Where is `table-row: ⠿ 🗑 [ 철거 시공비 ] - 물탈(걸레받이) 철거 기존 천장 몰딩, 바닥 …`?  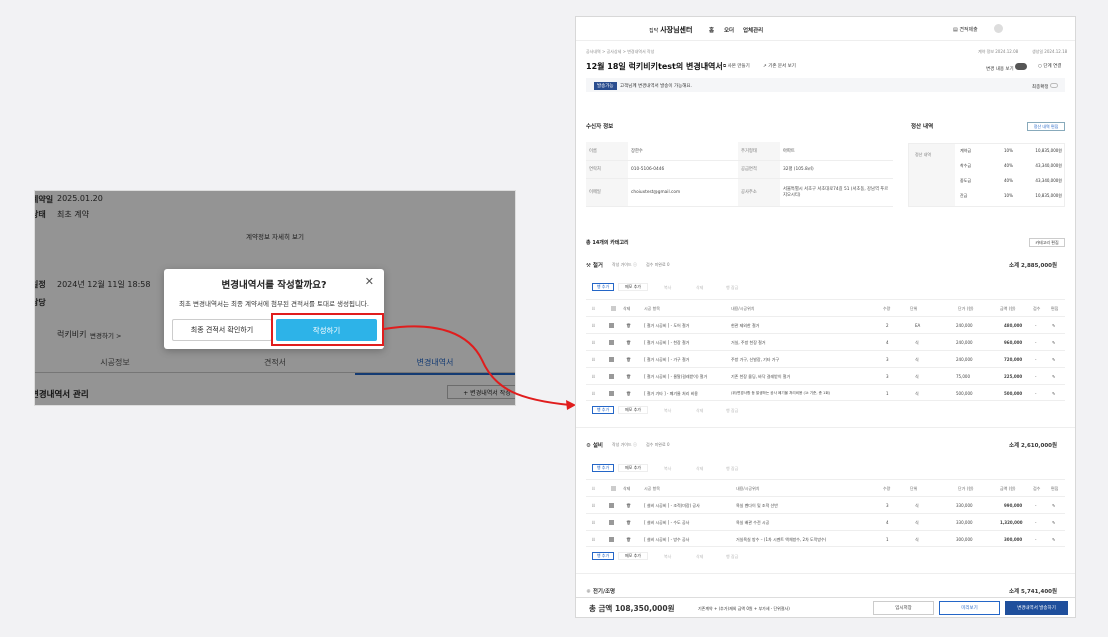
table-row: ⠿ 🗑 [ 철거 시공비 ] - 물탈(걸레받이) 철거 기존 천장 몰딩, 바닥 … is located at coordinates (825, 376).